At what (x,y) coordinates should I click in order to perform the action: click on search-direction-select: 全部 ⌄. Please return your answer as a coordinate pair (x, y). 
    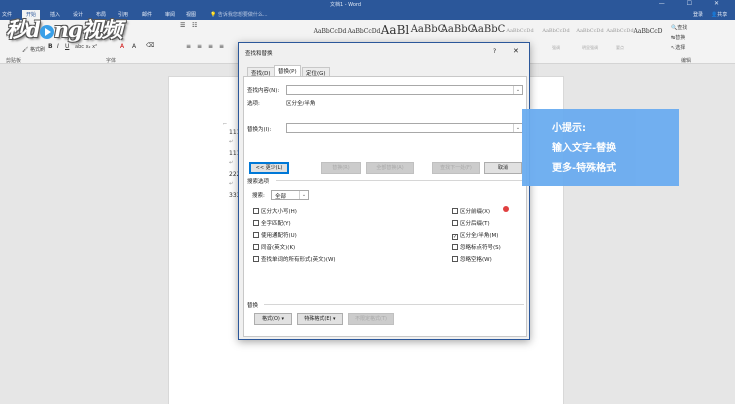
    Looking at the image, I should click on (290, 195).